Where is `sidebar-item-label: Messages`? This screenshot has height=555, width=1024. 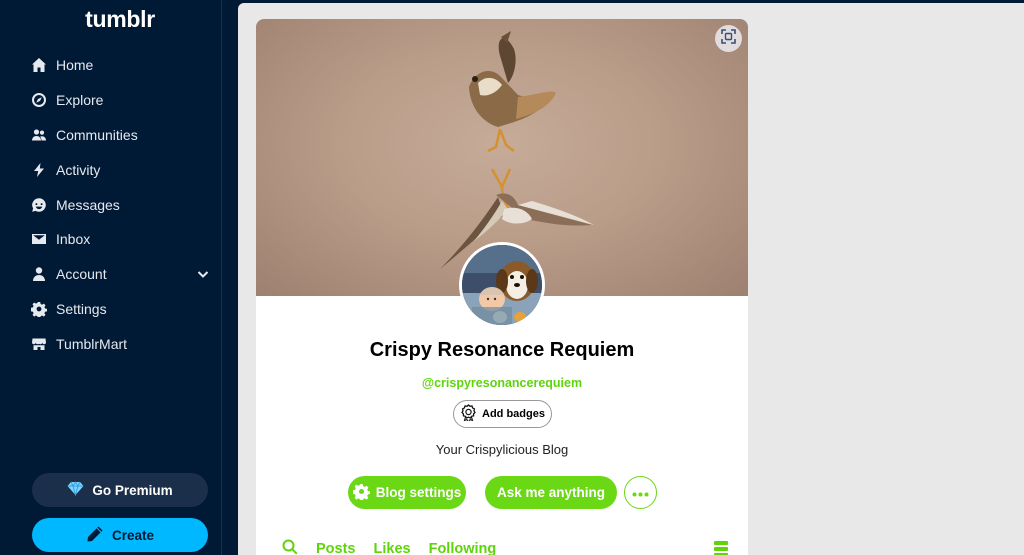
sidebar-item-label: Messages is located at coordinates (88, 204).